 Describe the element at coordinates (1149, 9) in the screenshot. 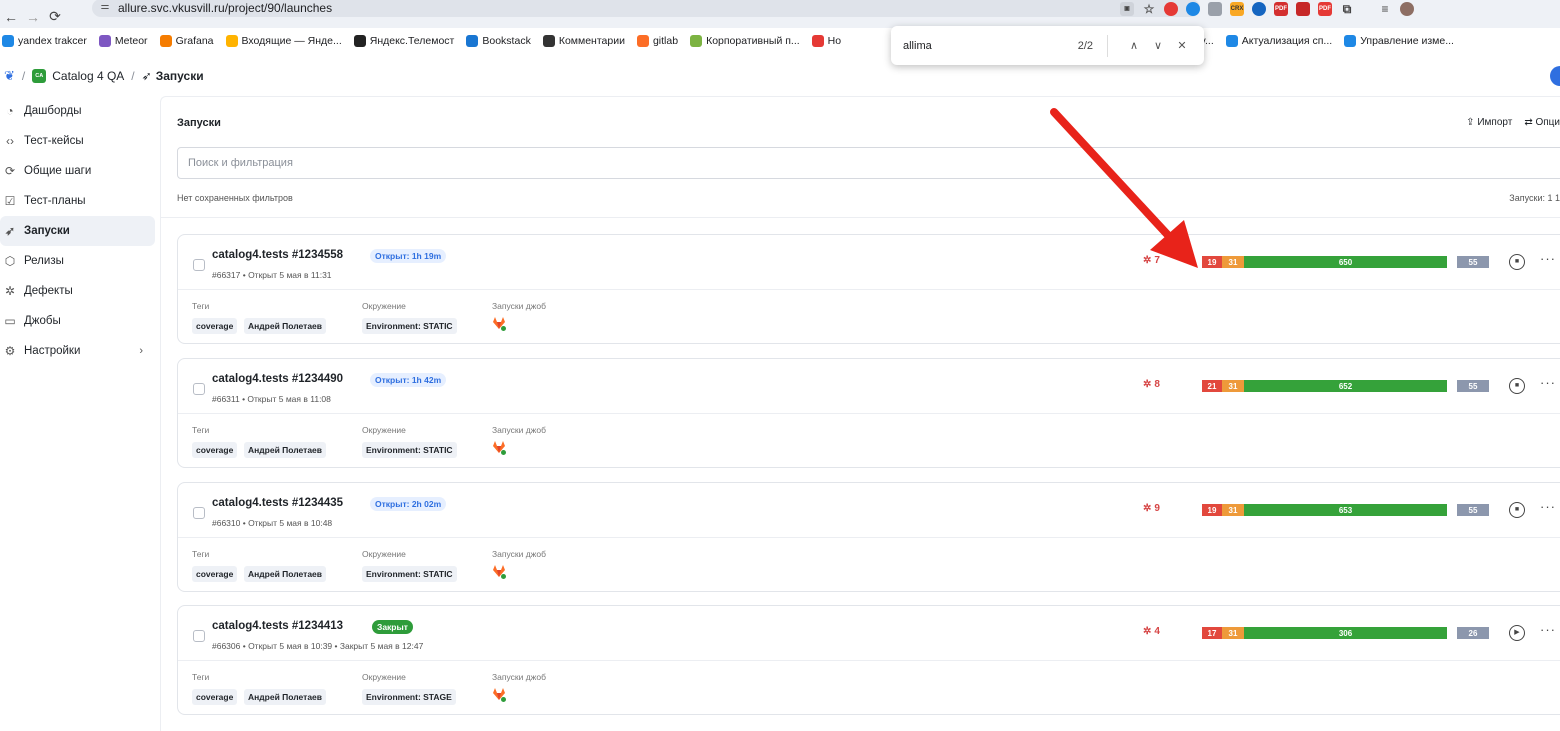

I see `bookmark-star-icon: ☆` at that location.